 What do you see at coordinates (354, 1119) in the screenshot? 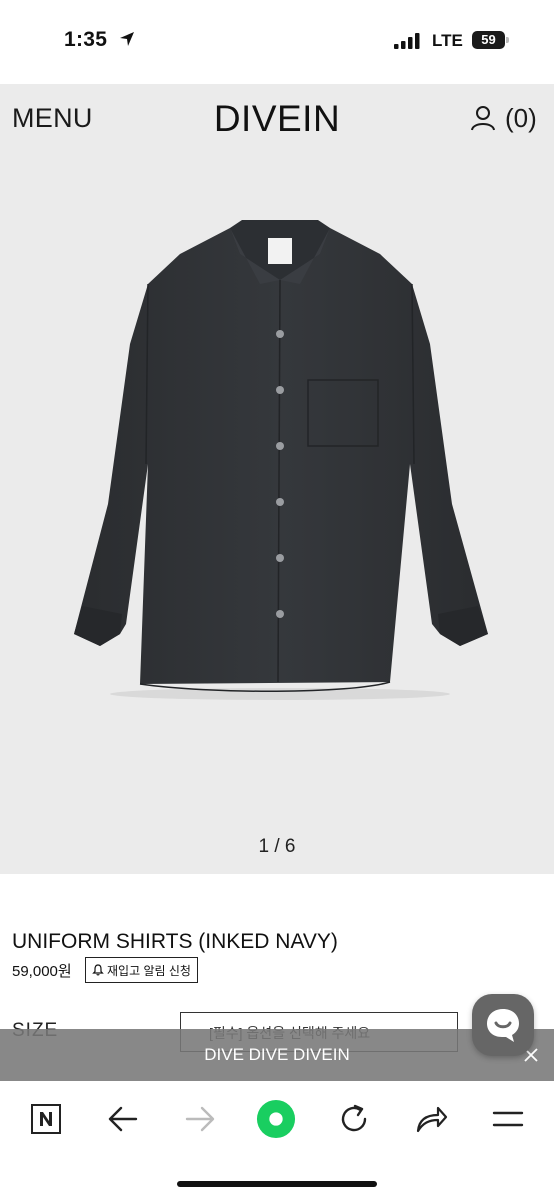
I see `refresh-icon` at bounding box center [354, 1119].